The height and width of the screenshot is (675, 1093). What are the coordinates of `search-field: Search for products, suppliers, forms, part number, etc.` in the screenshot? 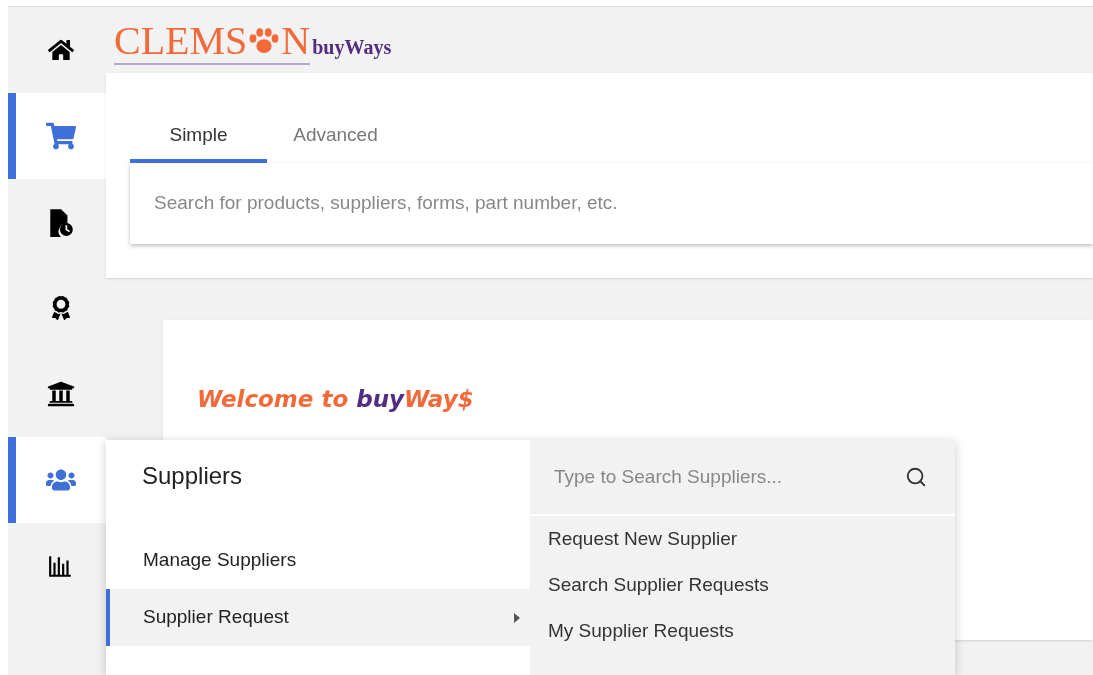 It's located at (611, 203).